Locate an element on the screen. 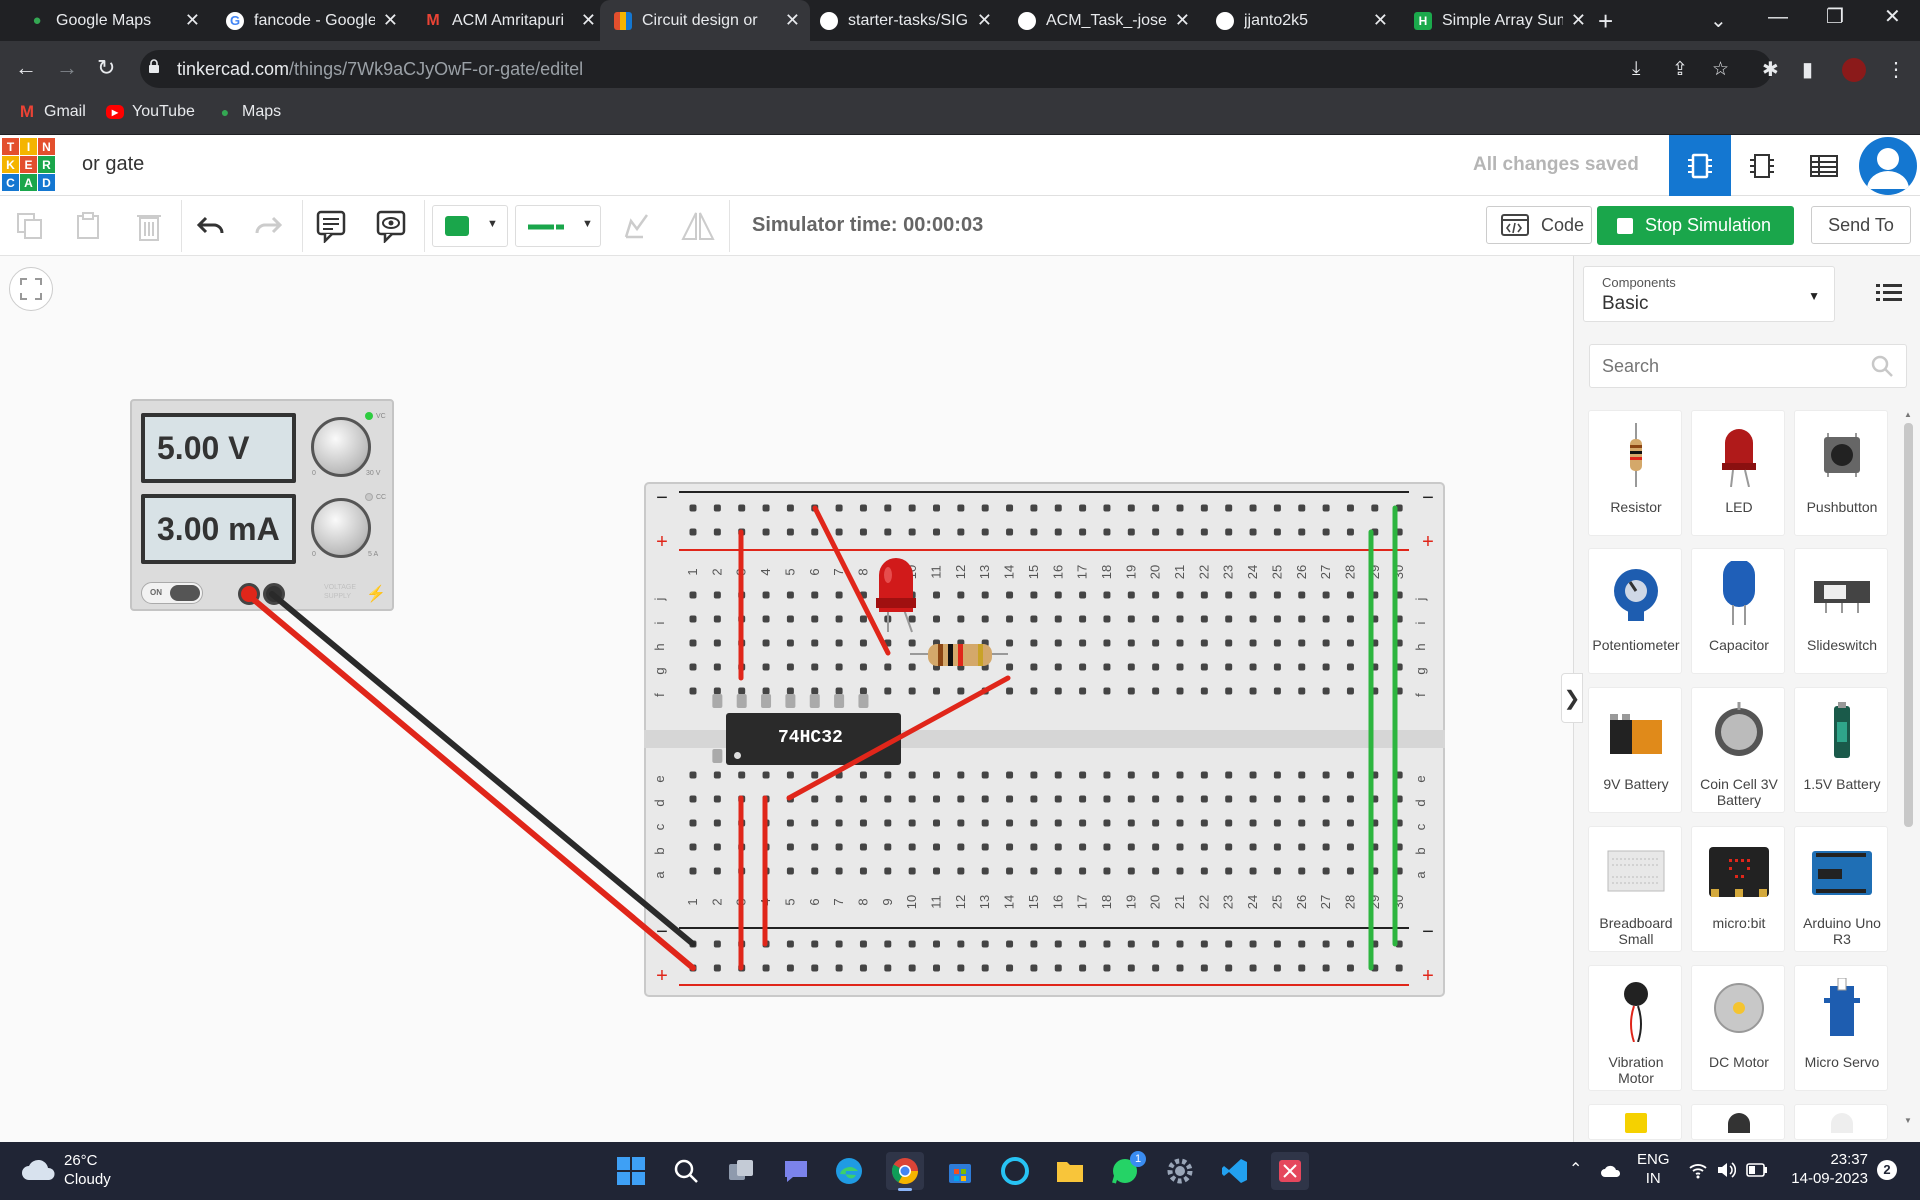 Image resolution: width=1920 pixels, height=1200 pixels. component-card-arduino-uno-r3: Arduino Uno R3 is located at coordinates (1841, 889).